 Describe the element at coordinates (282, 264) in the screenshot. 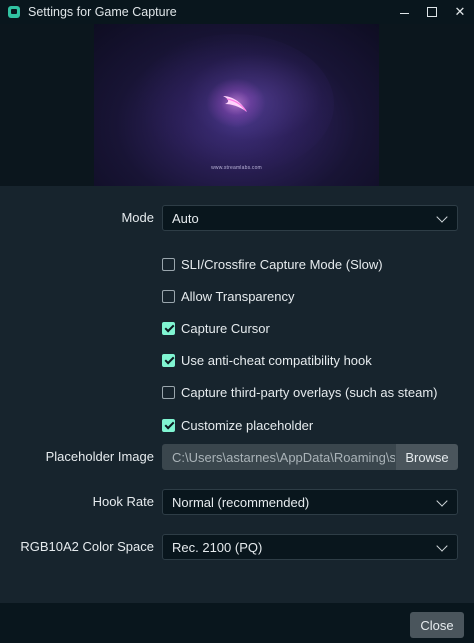

I see `checkbox-label: SLI/Crossfire Capture Mode (Slow)` at that location.